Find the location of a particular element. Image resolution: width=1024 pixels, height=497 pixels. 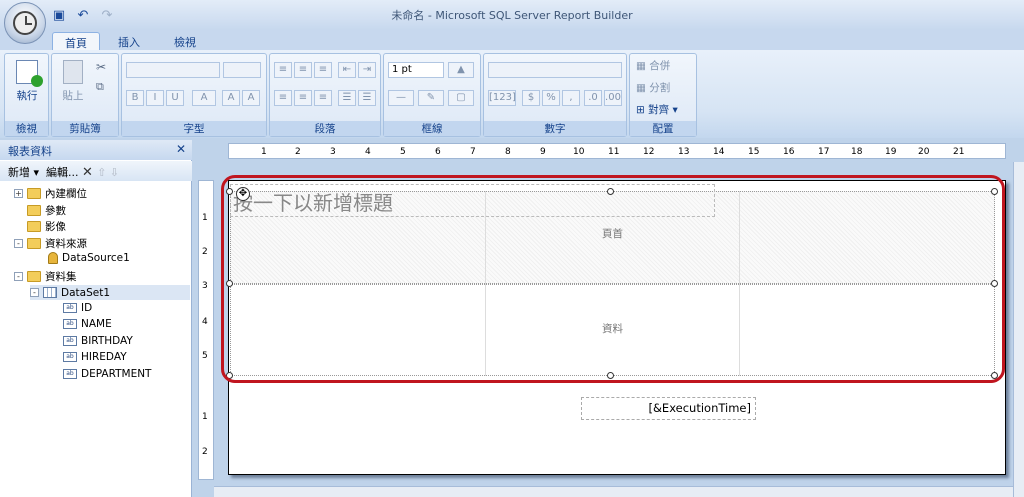

tree-item-field: ab HIREDAY is located at coordinates (95, 357).